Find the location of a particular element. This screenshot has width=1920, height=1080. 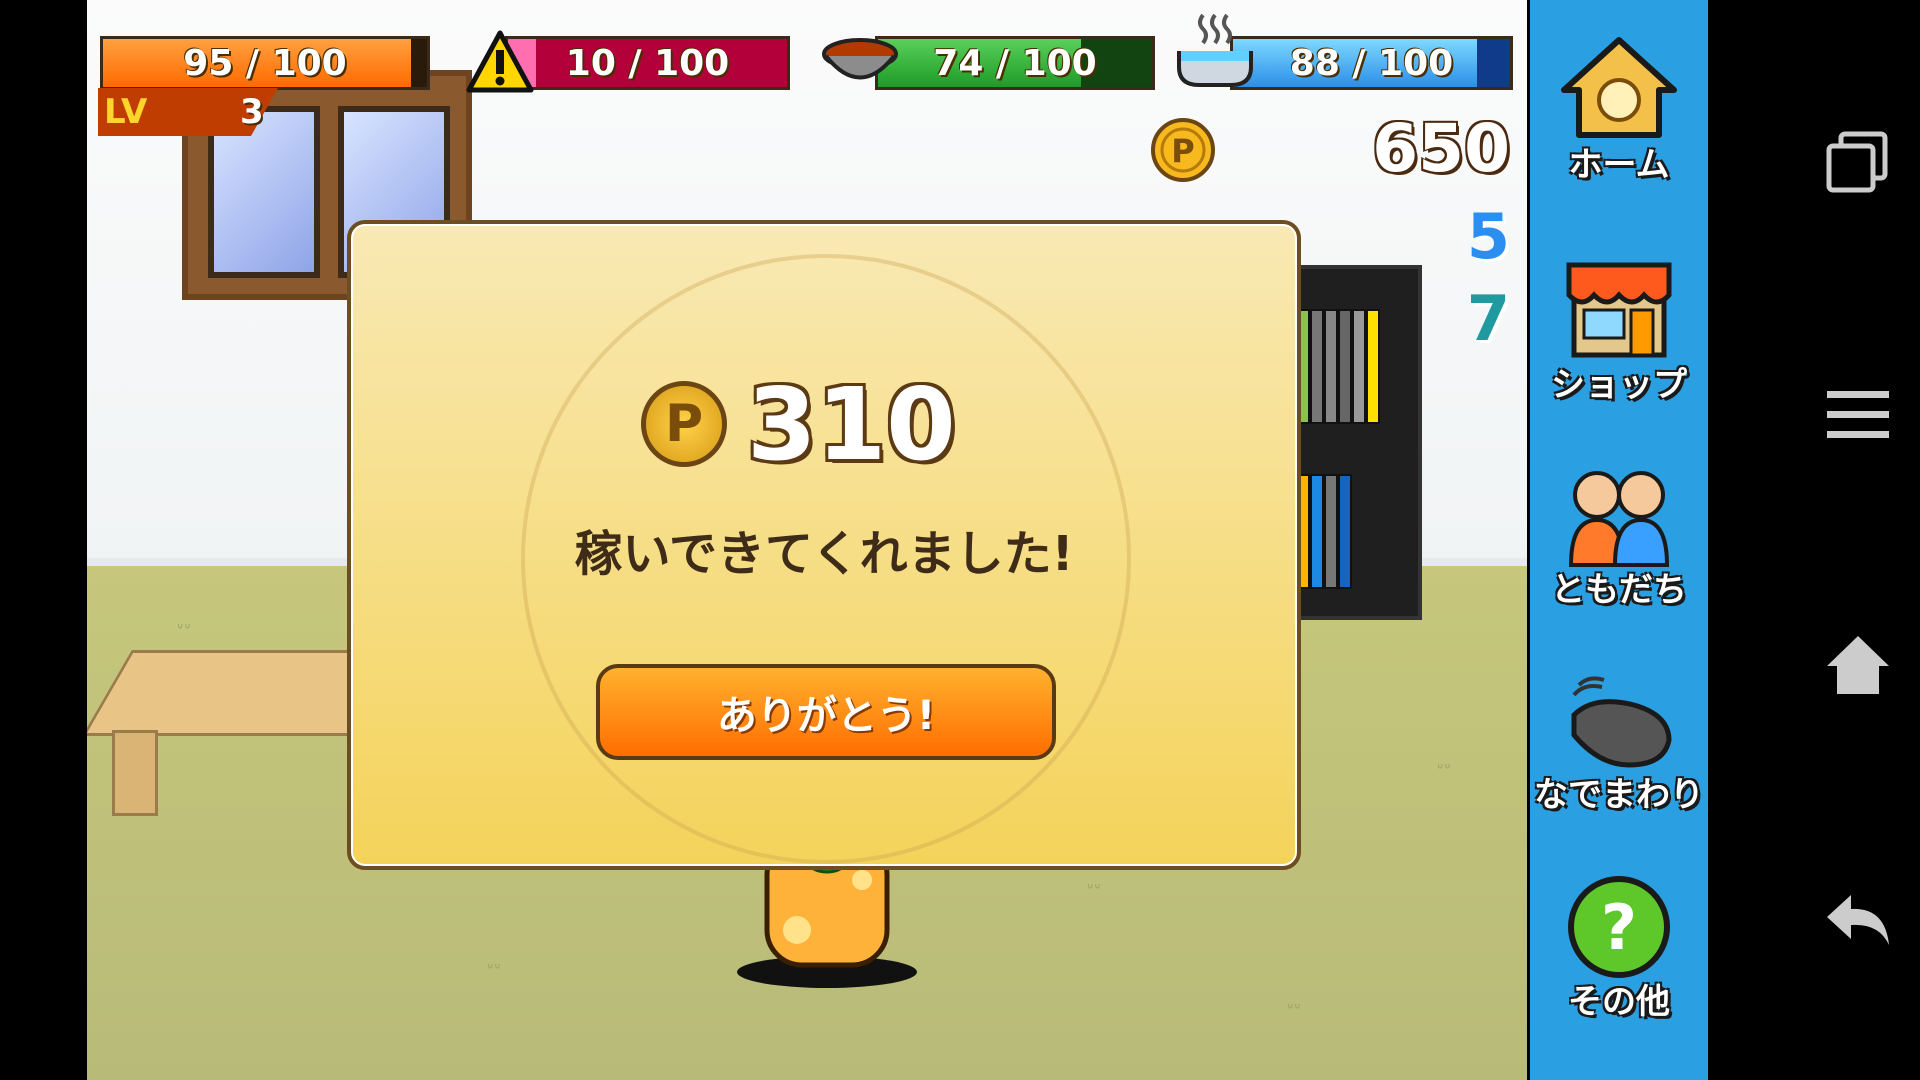

health-value: 95 / 100 is located at coordinates (265, 63).